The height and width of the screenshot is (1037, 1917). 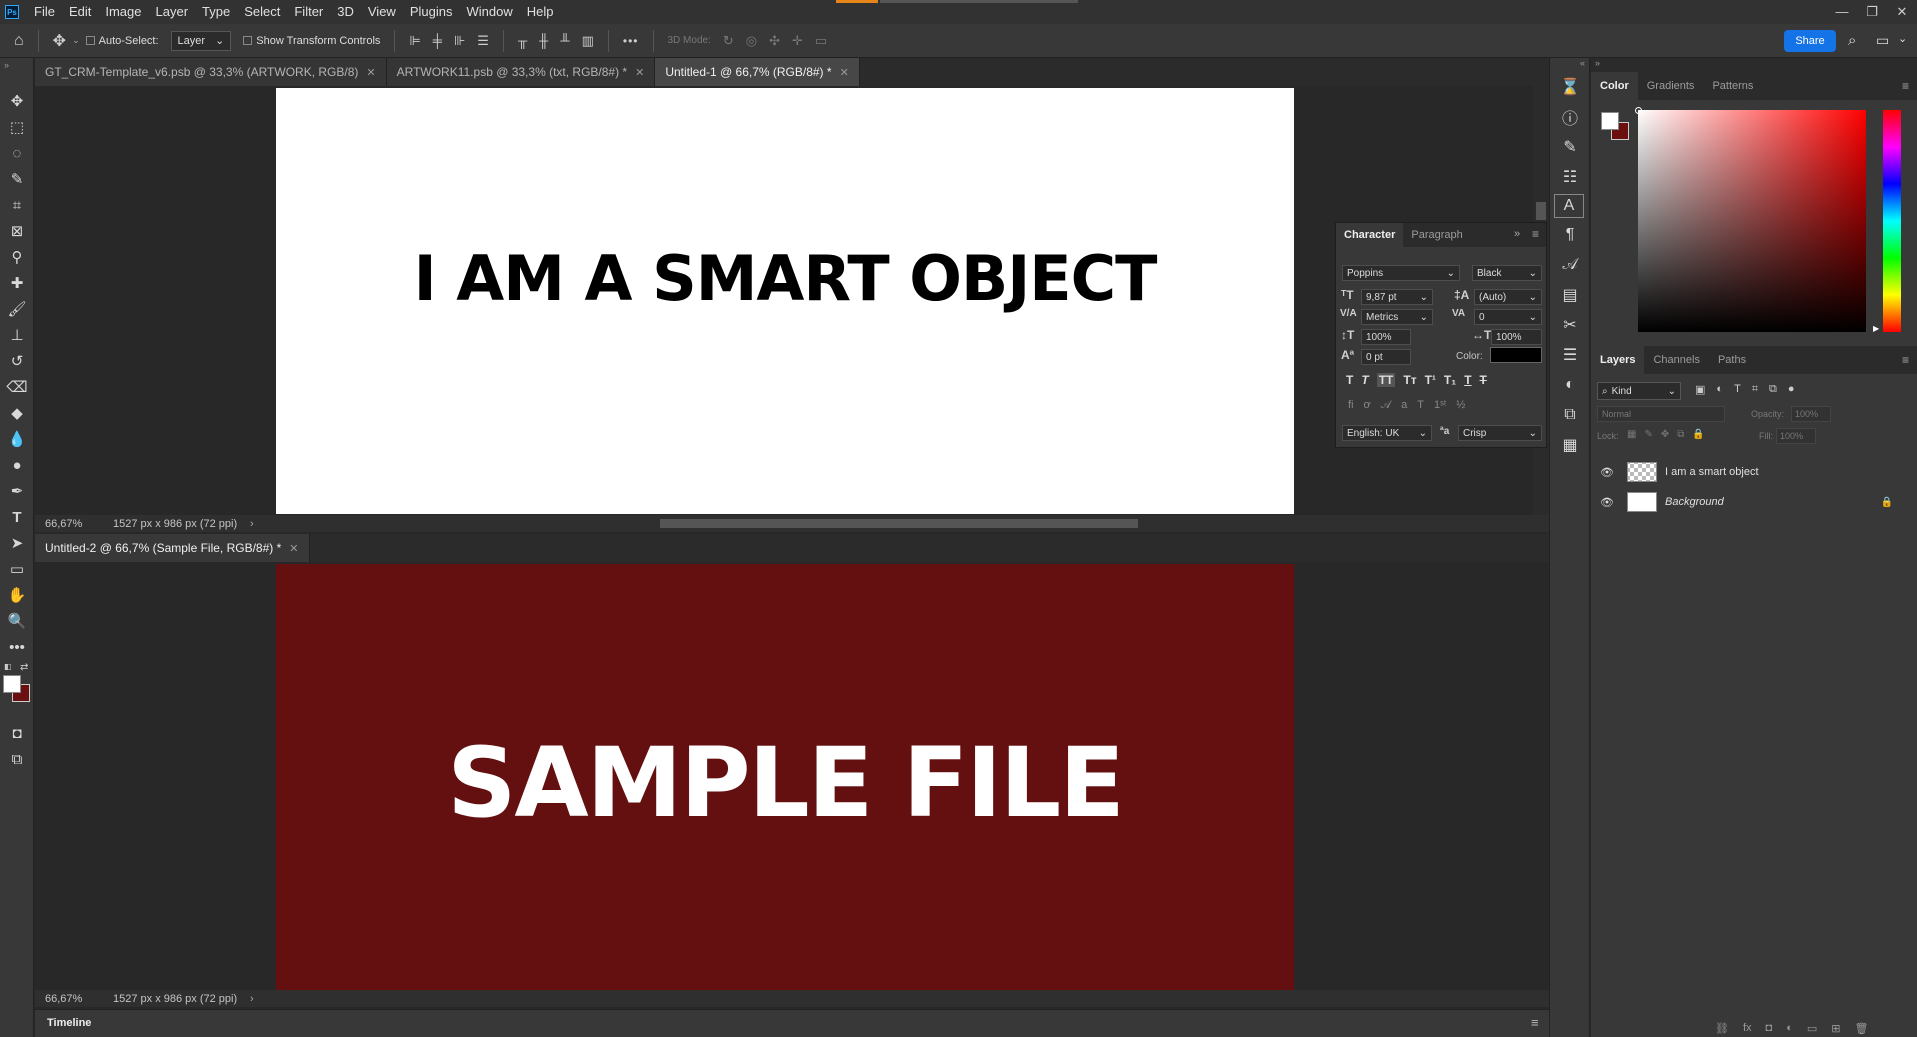 I want to click on alternates-icon: a, so click(x=1404, y=405).